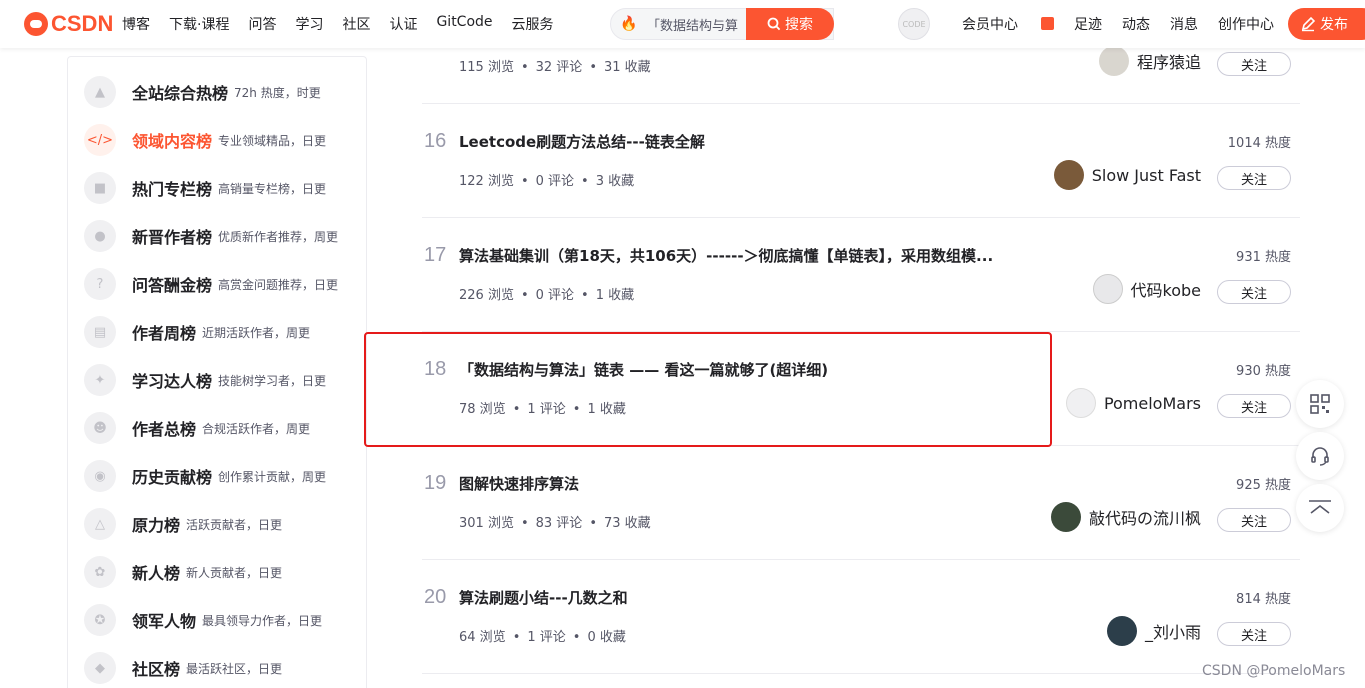  I want to click on nav-footprint: 足迹, so click(1088, 24).